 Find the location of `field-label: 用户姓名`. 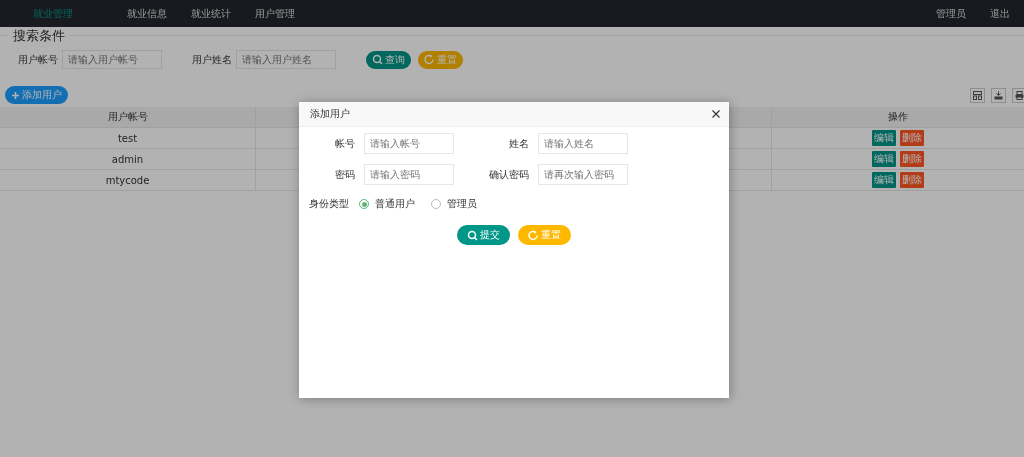

field-label: 用户姓名 is located at coordinates (212, 59).